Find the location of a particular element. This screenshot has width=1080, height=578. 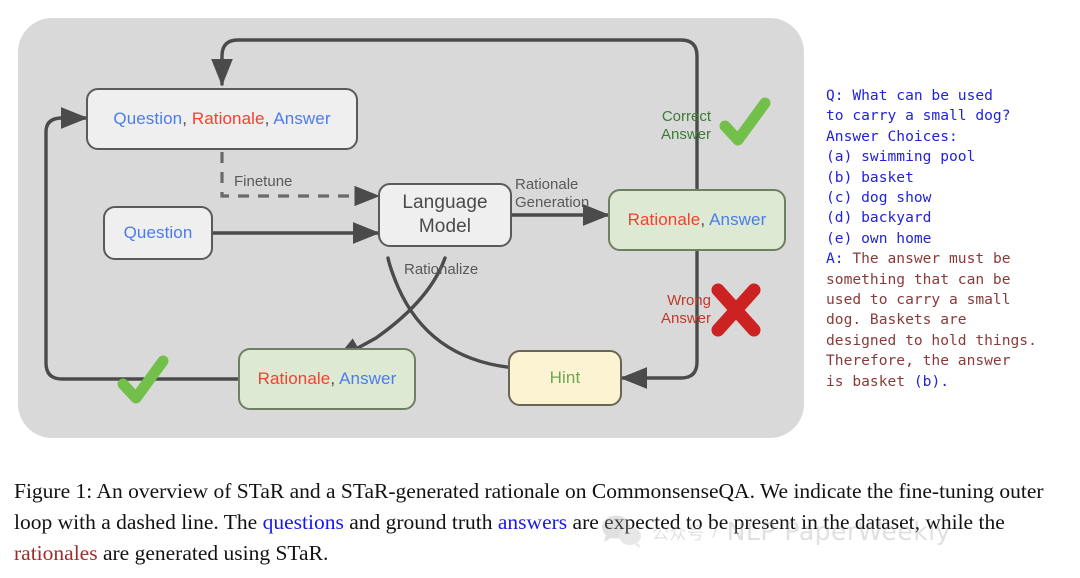

caption-rationales: rationales is located at coordinates (56, 553).